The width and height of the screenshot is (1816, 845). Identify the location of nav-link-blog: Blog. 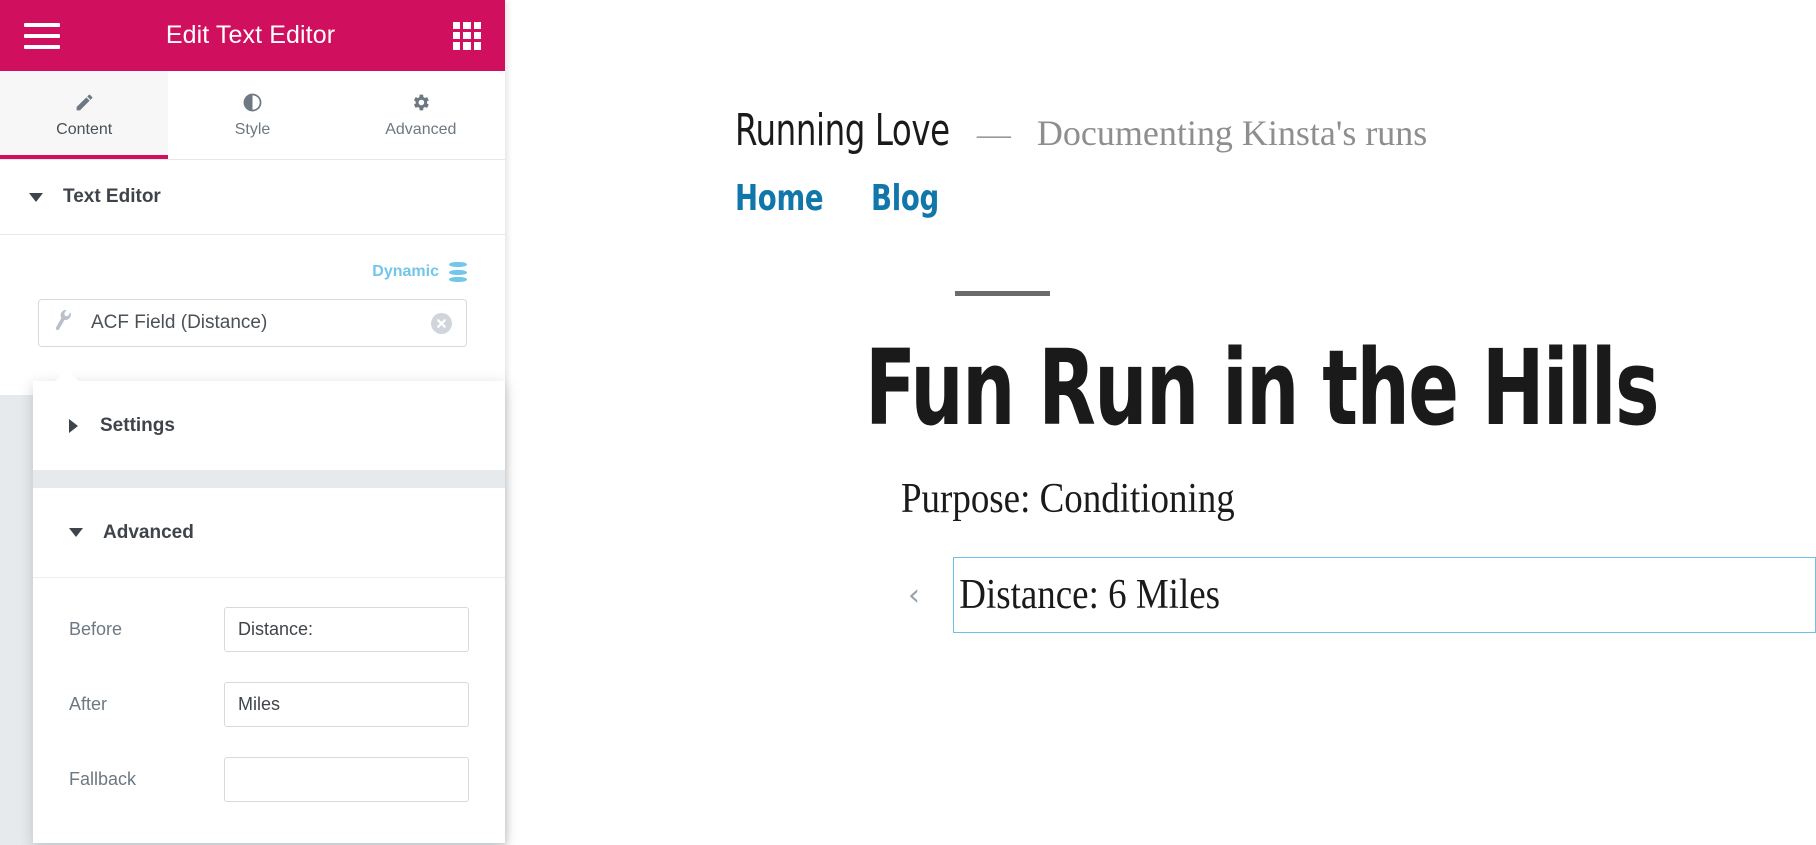
(905, 198).